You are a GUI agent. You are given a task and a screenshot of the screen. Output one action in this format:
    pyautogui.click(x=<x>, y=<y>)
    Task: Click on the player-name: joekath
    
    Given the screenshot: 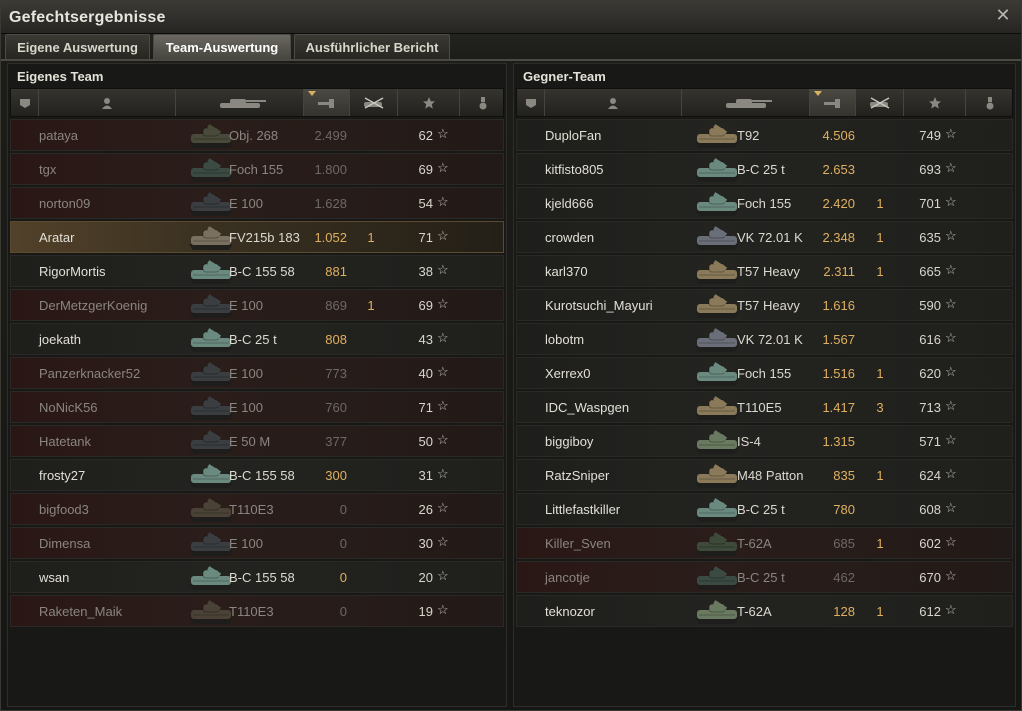 What is the action you would take?
    pyautogui.click(x=60, y=339)
    